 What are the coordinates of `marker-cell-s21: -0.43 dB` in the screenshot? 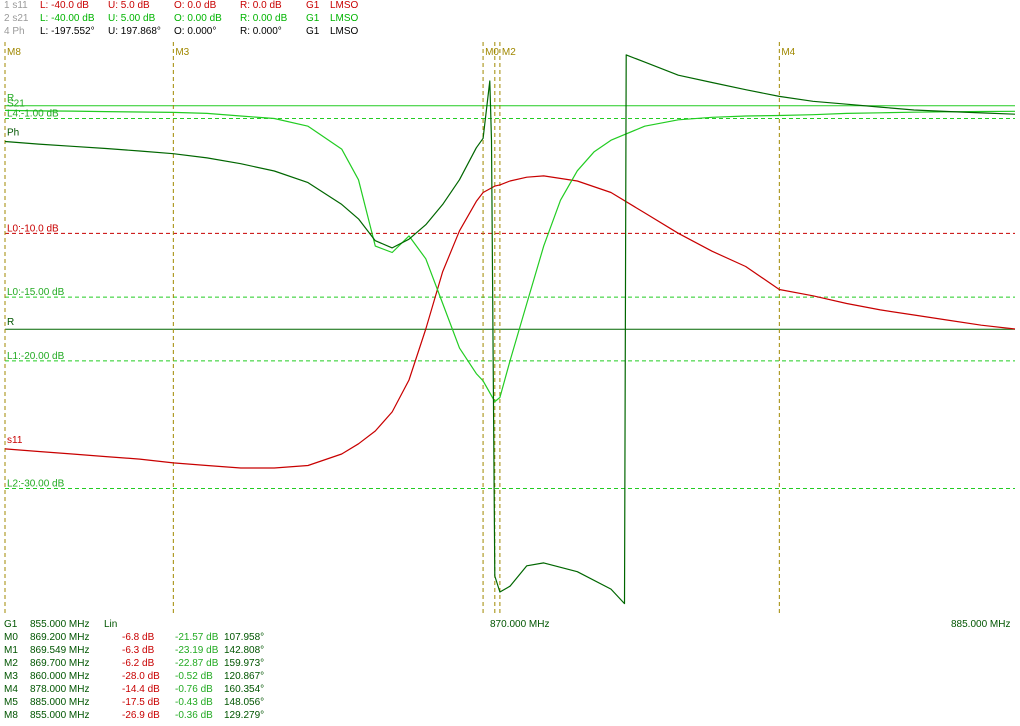 It's located at (194, 702).